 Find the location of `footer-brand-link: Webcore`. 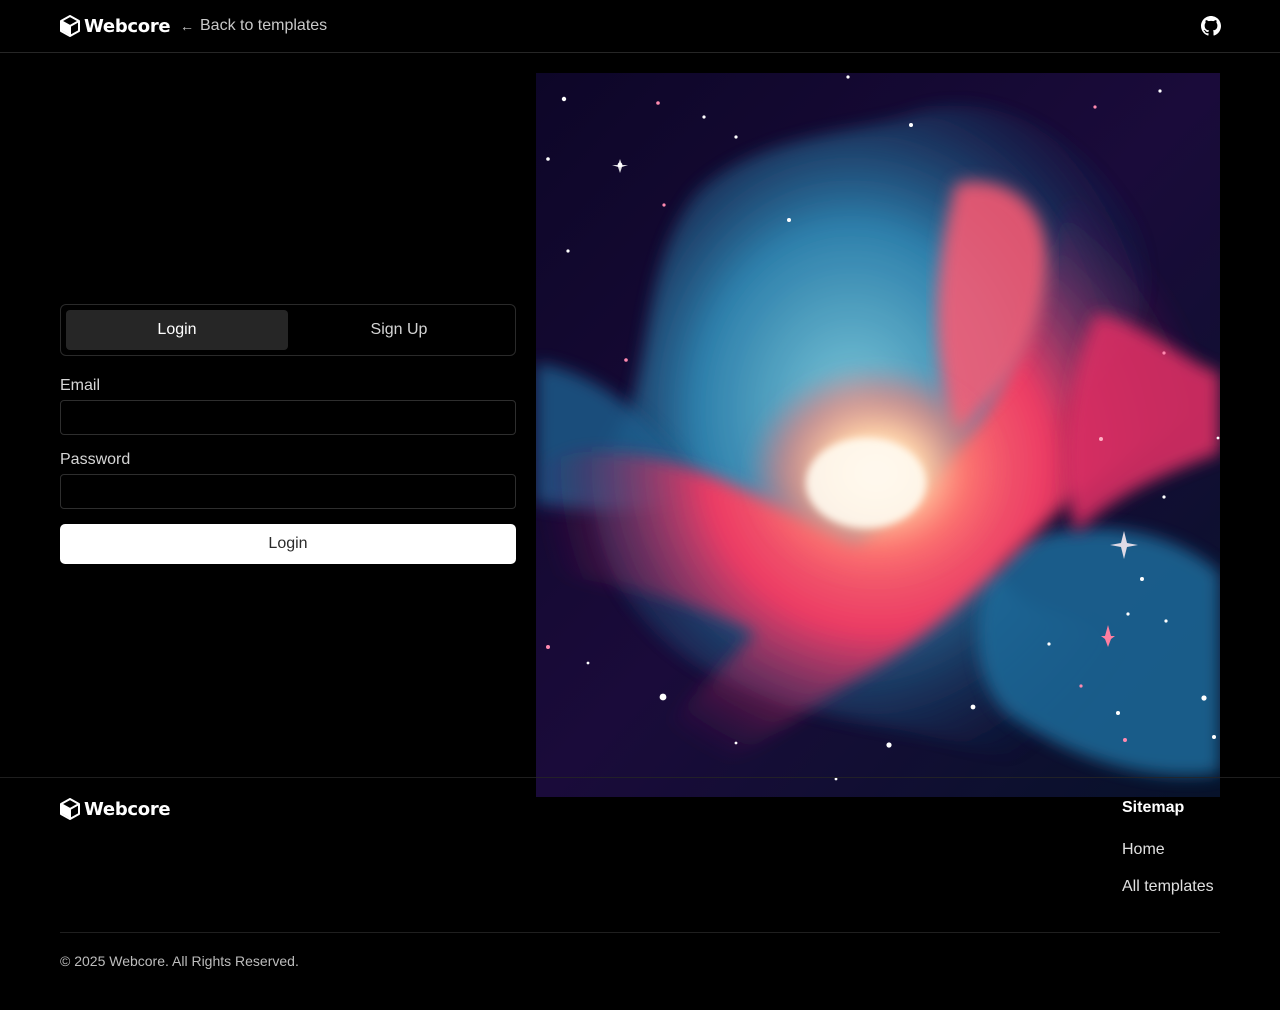

footer-brand-link: Webcore is located at coordinates (115, 809).